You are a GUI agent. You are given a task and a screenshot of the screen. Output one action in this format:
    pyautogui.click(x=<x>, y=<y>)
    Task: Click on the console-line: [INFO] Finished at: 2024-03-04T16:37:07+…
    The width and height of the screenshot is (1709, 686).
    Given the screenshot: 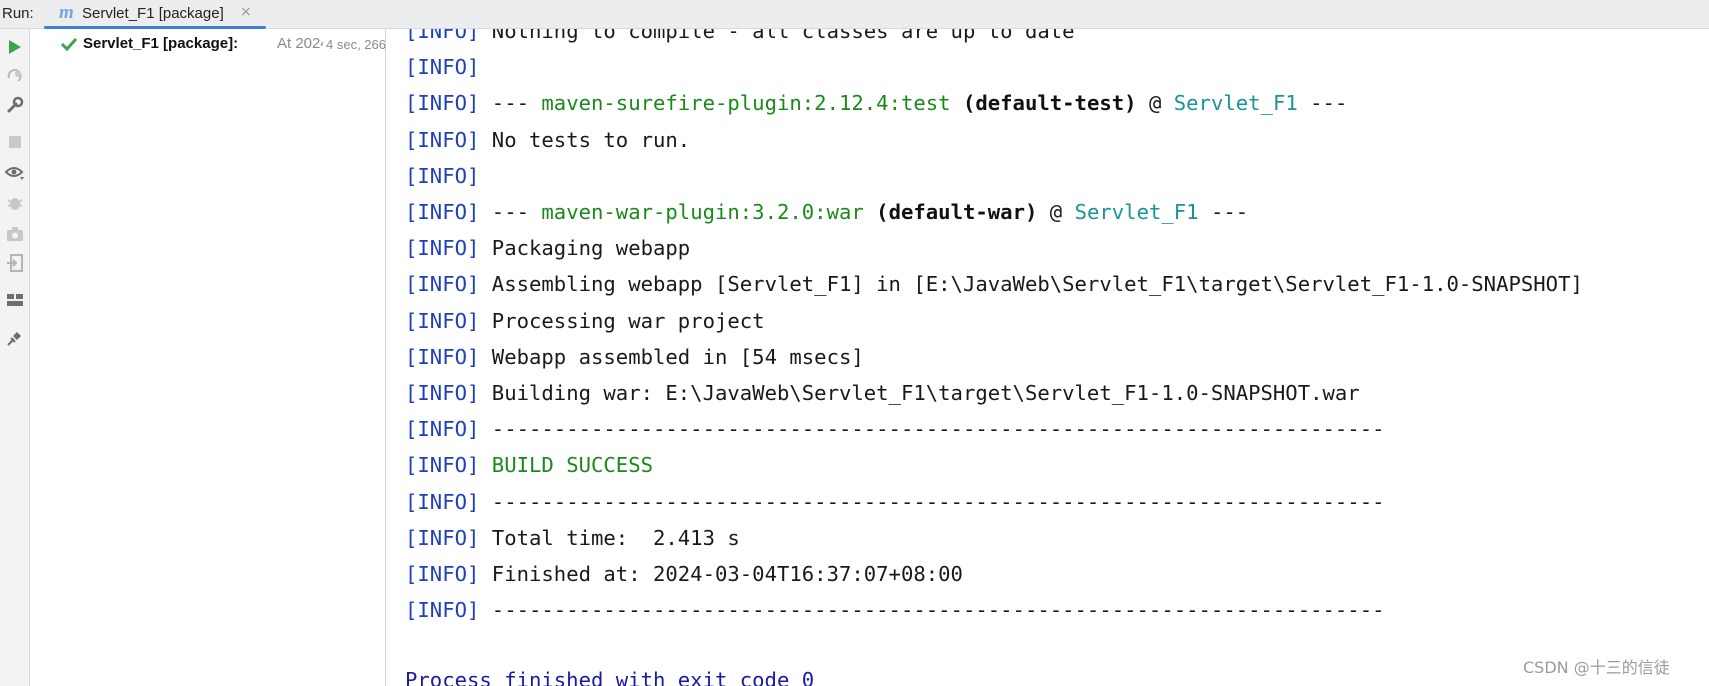 What is the action you would take?
    pyautogui.click(x=684, y=574)
    